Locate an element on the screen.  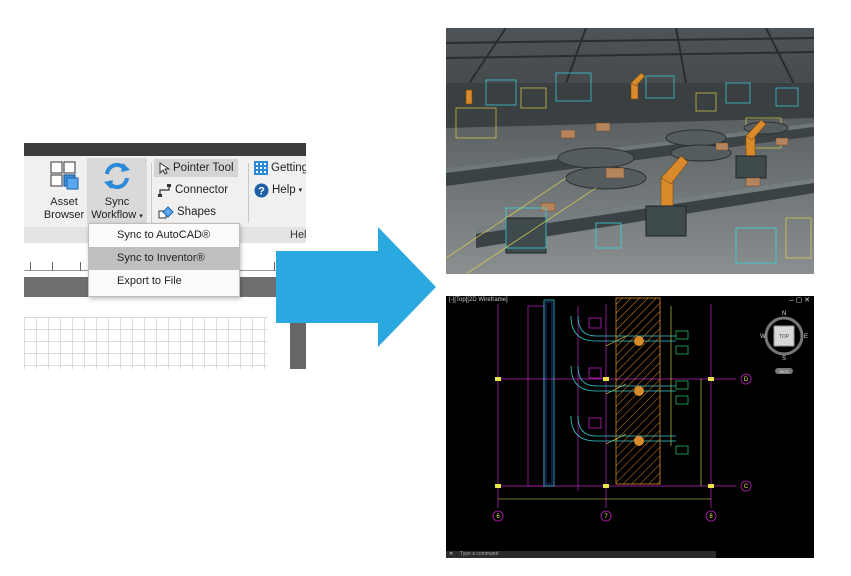
getting-started-button: Getting is located at coordinates (280, 168).